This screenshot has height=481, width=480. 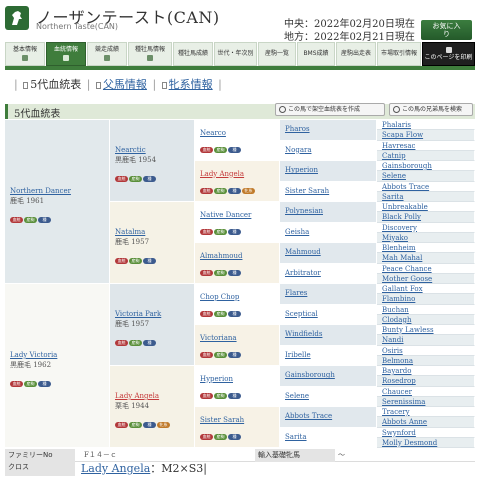 What do you see at coordinates (399, 54) in the screenshot?
I see `tab-market: 市場取引情報` at bounding box center [399, 54].